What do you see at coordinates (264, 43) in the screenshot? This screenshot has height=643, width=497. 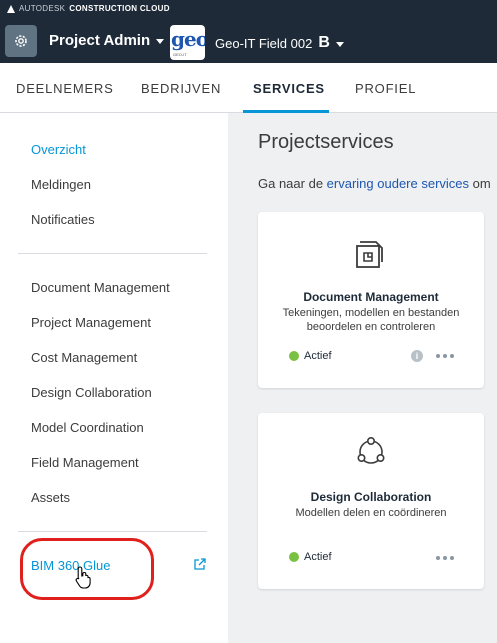 I see `project-name: Geo-IT Field 002` at bounding box center [264, 43].